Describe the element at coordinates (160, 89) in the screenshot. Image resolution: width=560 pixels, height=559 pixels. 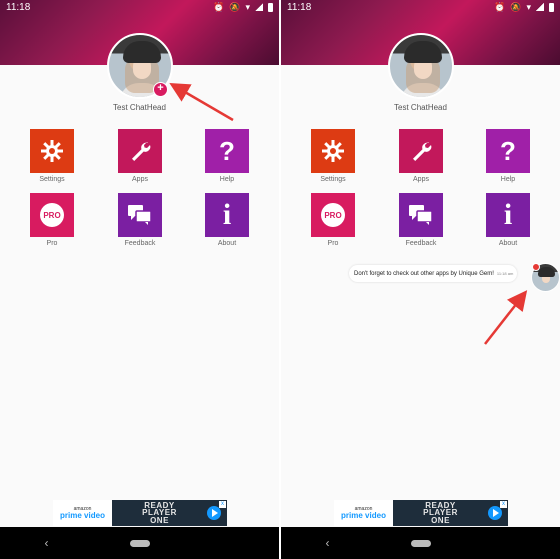
I see `add-photo-icon: +` at that location.